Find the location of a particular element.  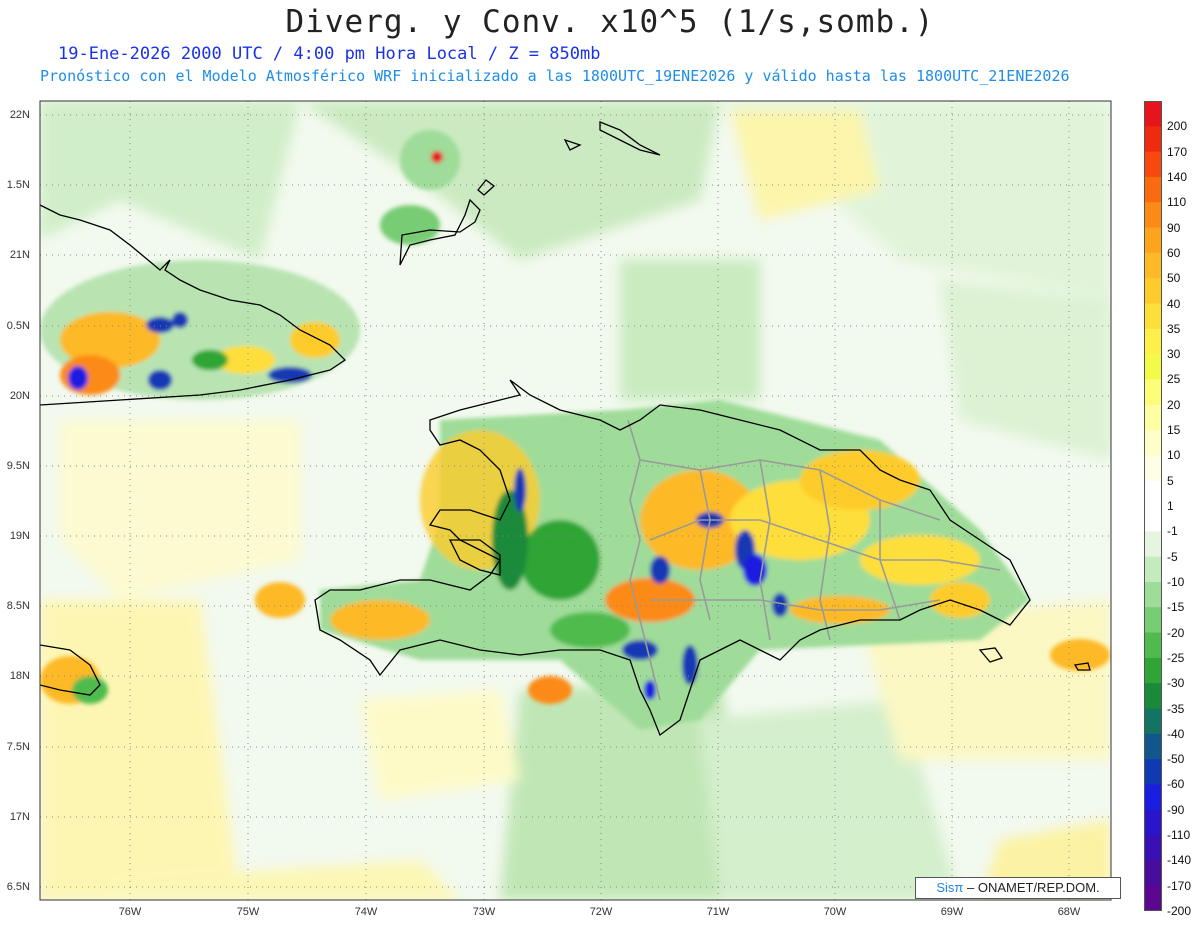

lat-label: 7.5N is located at coordinates (18, 747).